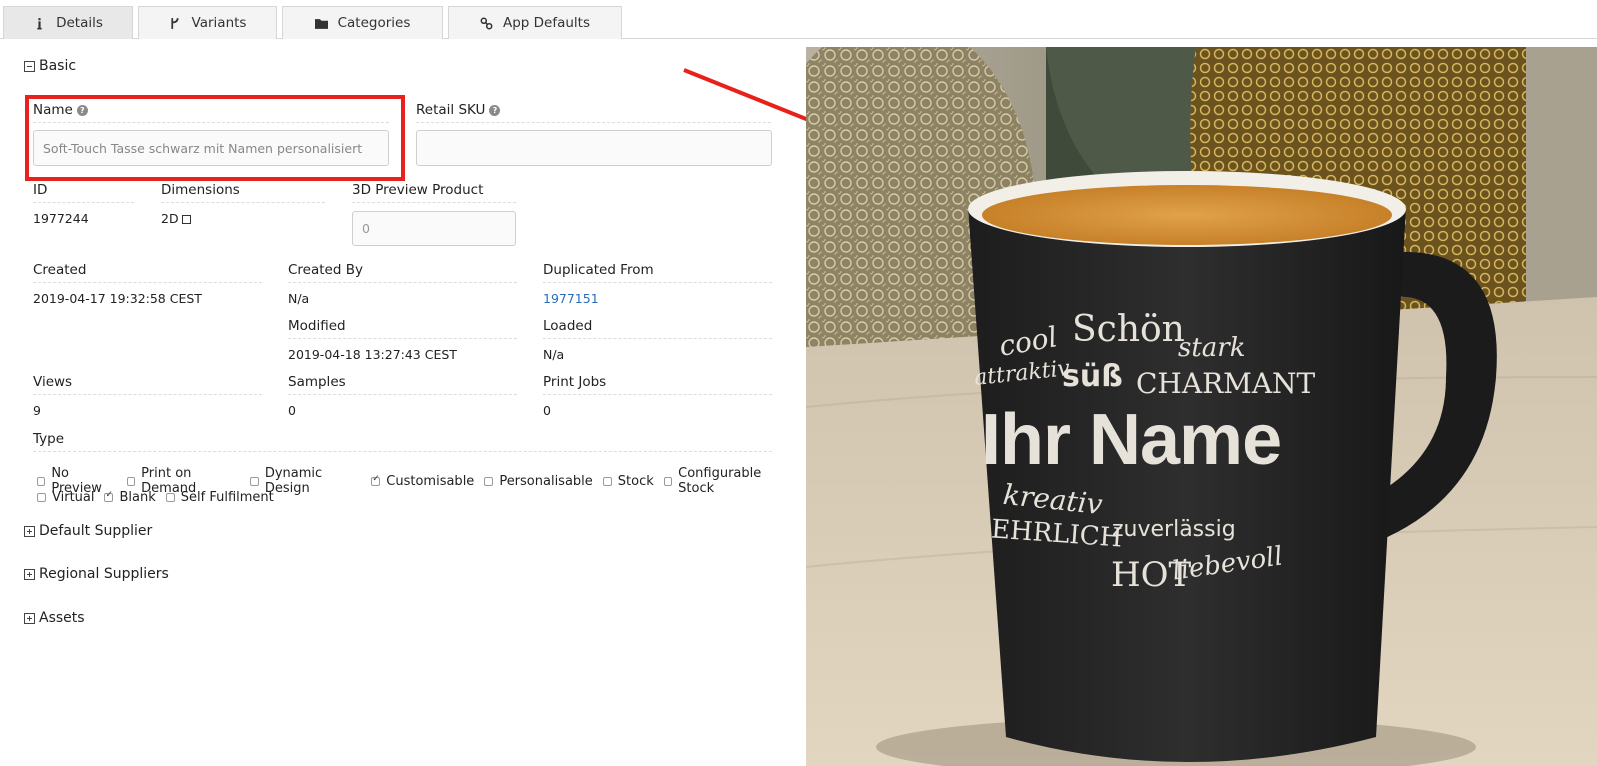 This screenshot has height=766, width=1597. I want to click on mug-word: zuverlässig, so click(1174, 529).